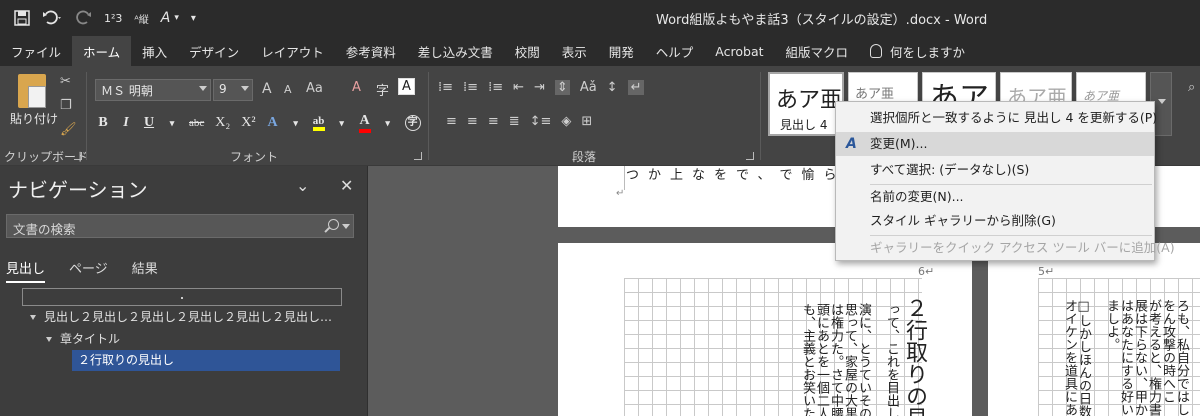 The height and width of the screenshot is (416, 1200). Describe the element at coordinates (736, 175) in the screenshot. I see `page-text: つか上なをで、で愉ら` at that location.